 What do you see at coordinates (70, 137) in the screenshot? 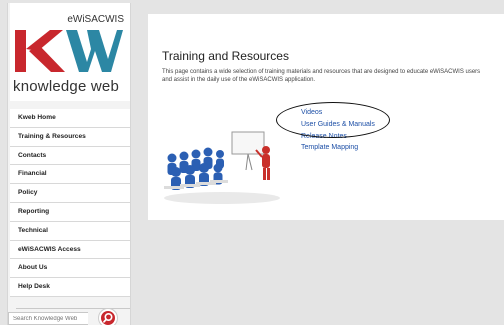
I see `sidebar-item-training-resources: Training & Resources` at bounding box center [70, 137].